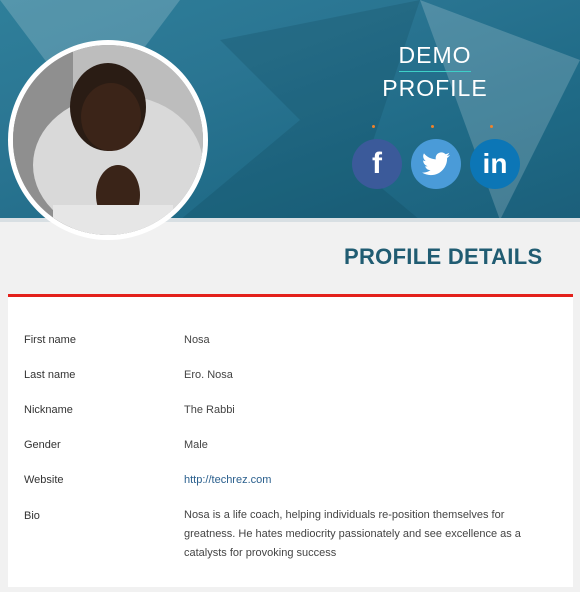  Describe the element at coordinates (435, 88) in the screenshot. I see `title-line-2: PROFILE` at that location.